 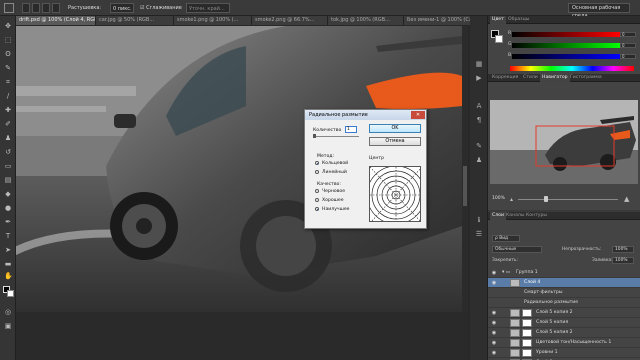 What do you see at coordinates (351, 129) in the screenshot?
I see `amount-input: 1` at bounding box center [351, 129].